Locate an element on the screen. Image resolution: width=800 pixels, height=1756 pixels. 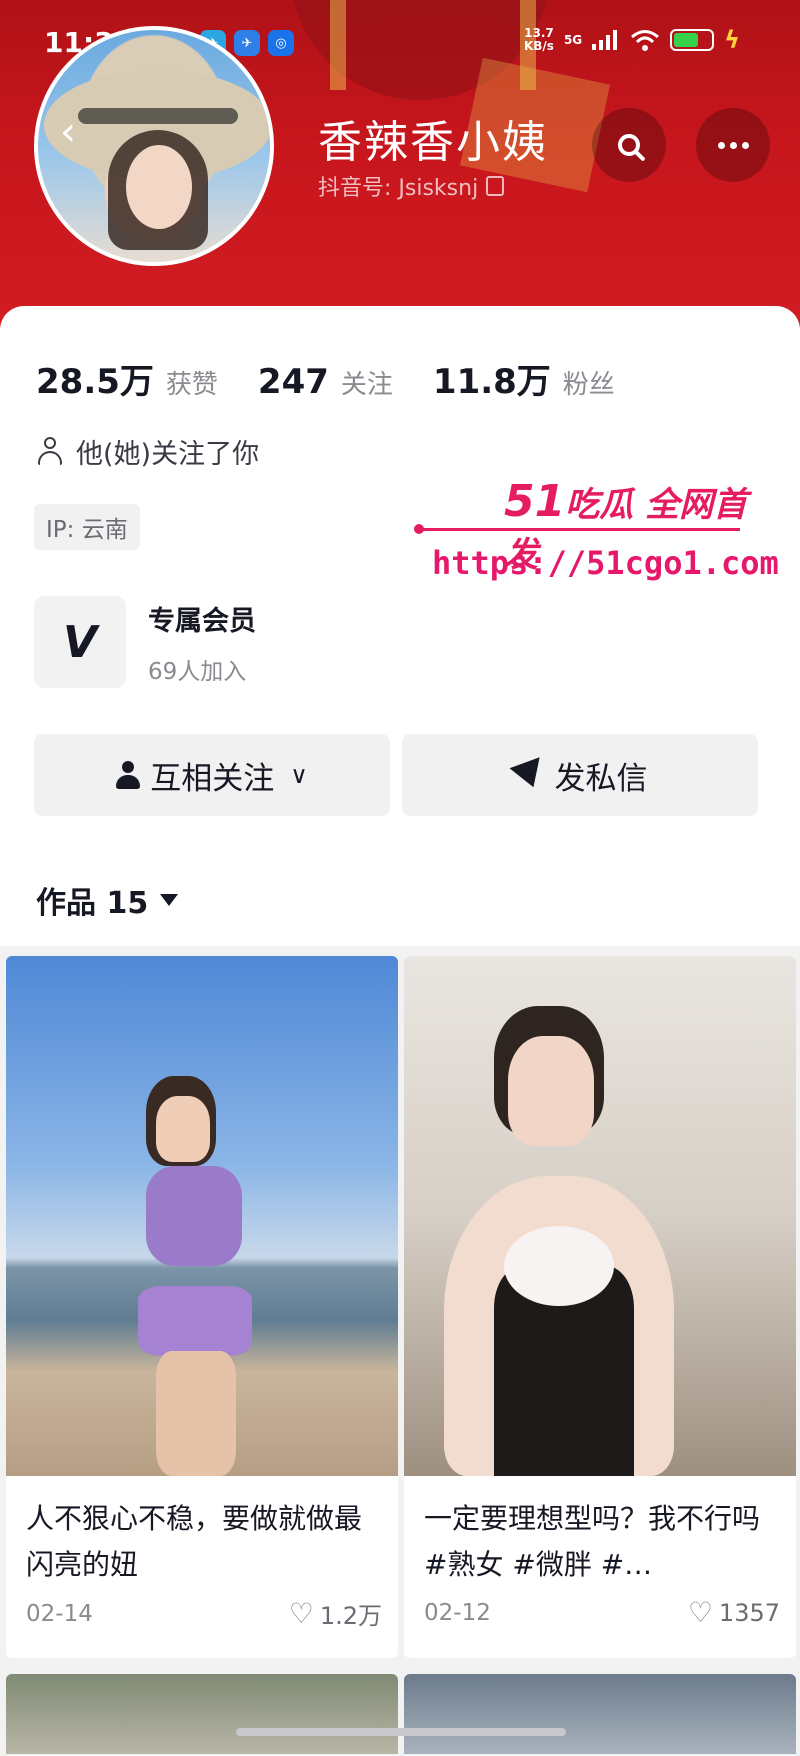
caret-down-icon is located at coordinates (169, 900).